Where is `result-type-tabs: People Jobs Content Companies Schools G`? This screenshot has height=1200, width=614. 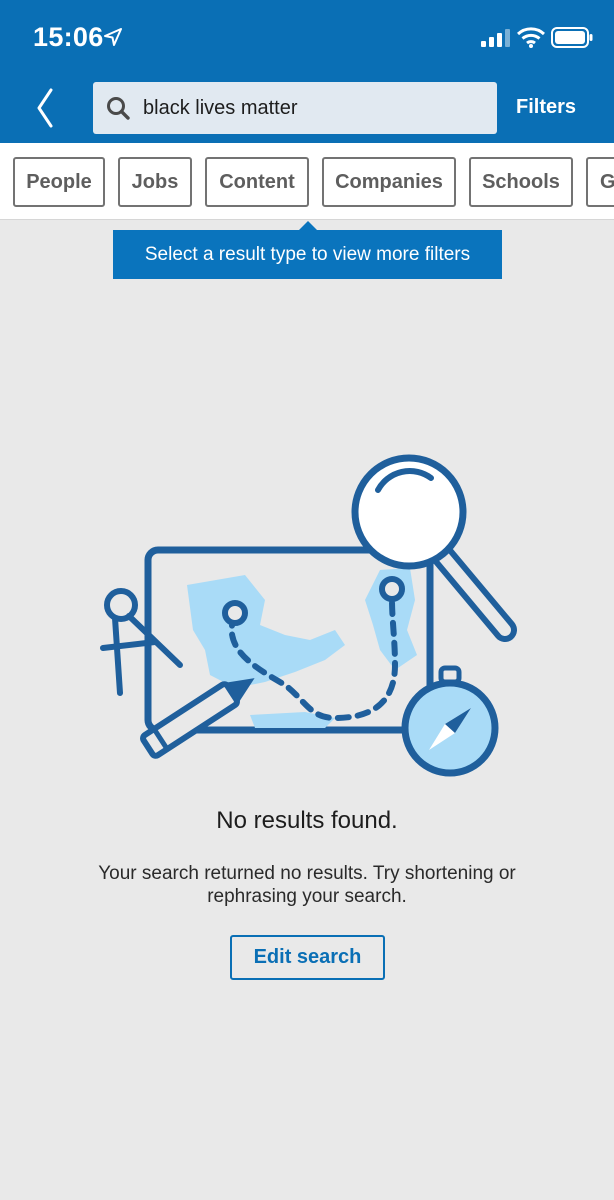 result-type-tabs: People Jobs Content Companies Schools G is located at coordinates (307, 181).